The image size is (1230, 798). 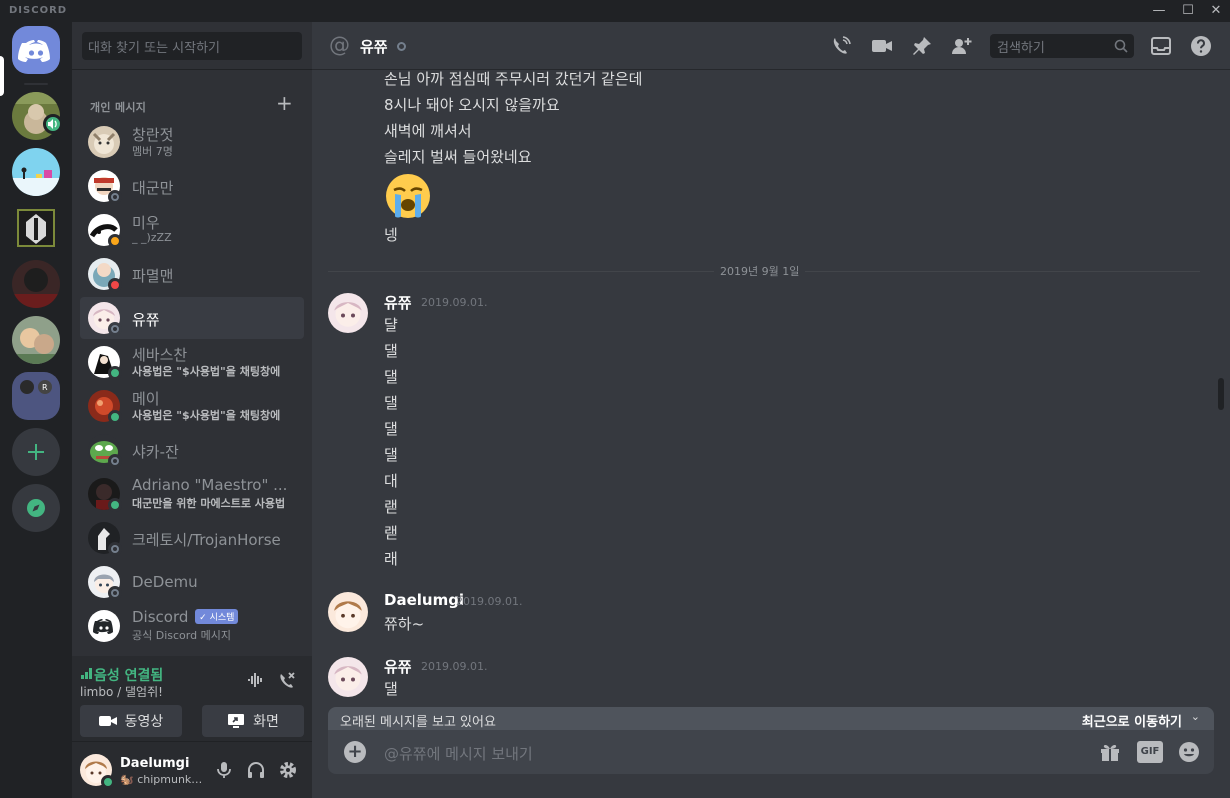 I want to click on microphone-icon, so click(x=224, y=770).